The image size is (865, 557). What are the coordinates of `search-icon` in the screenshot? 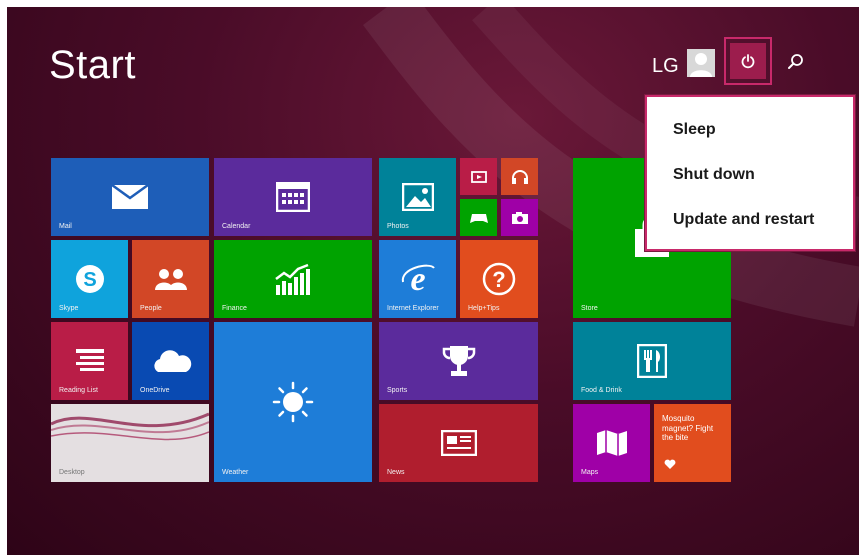 It's located at (796, 62).